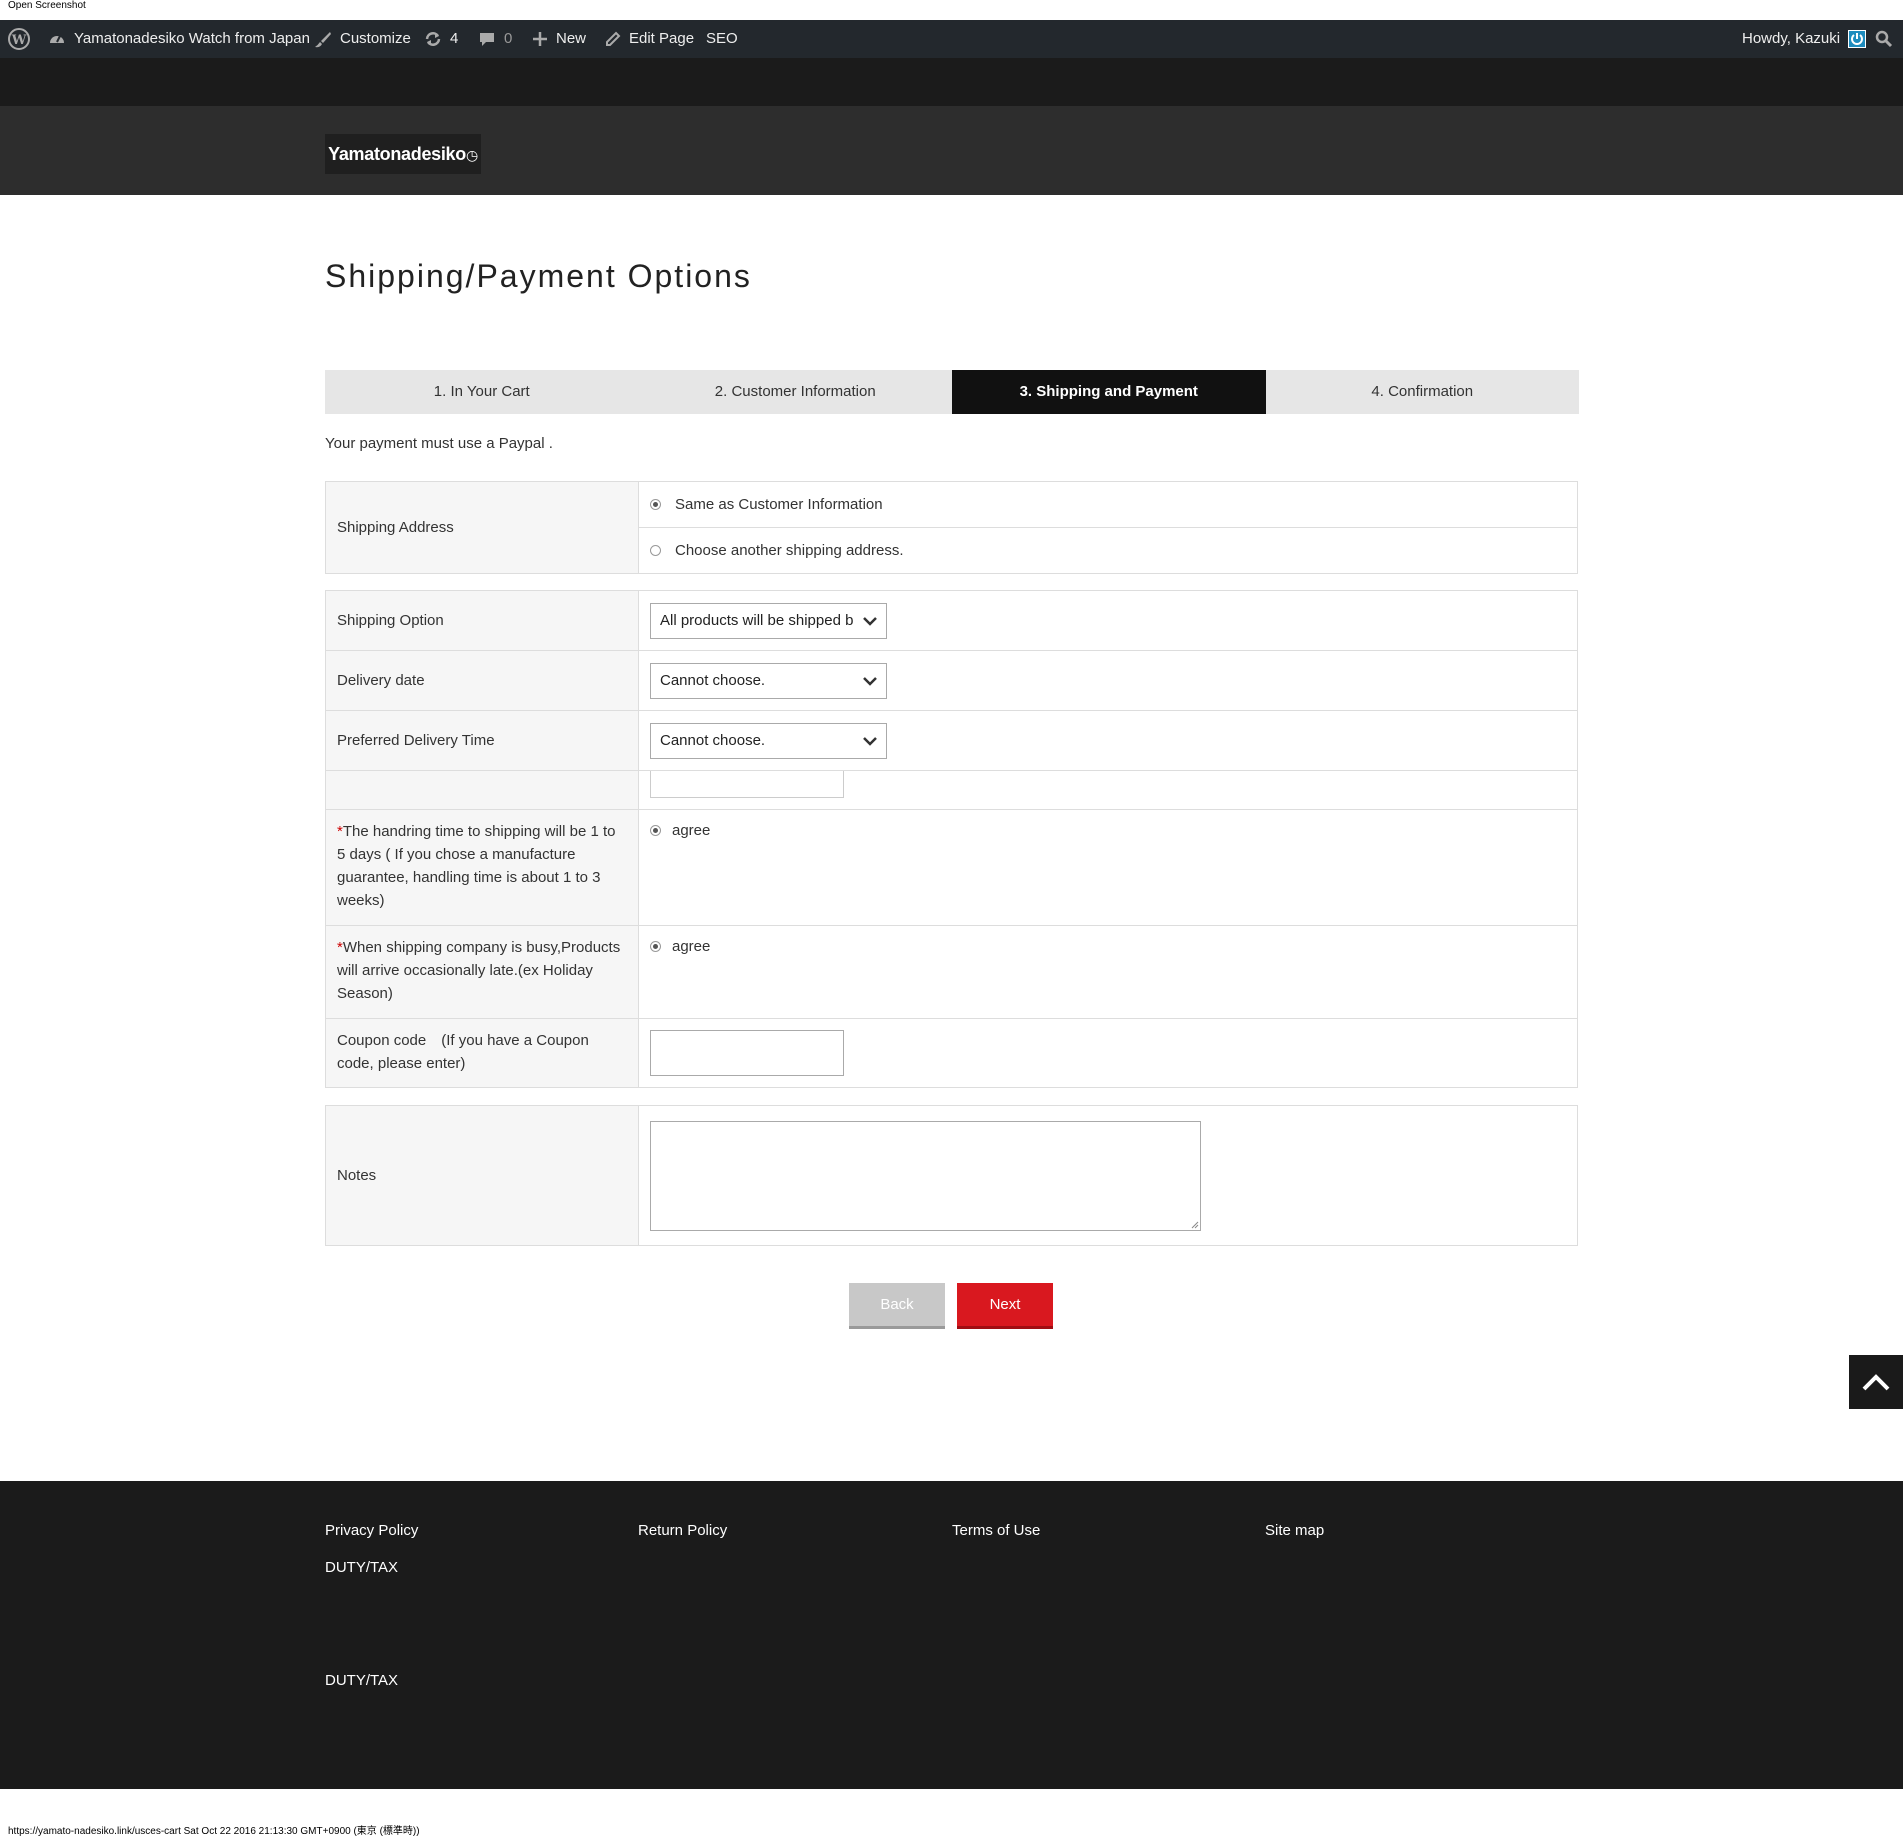  I want to click on dashboard-icon, so click(57, 39).